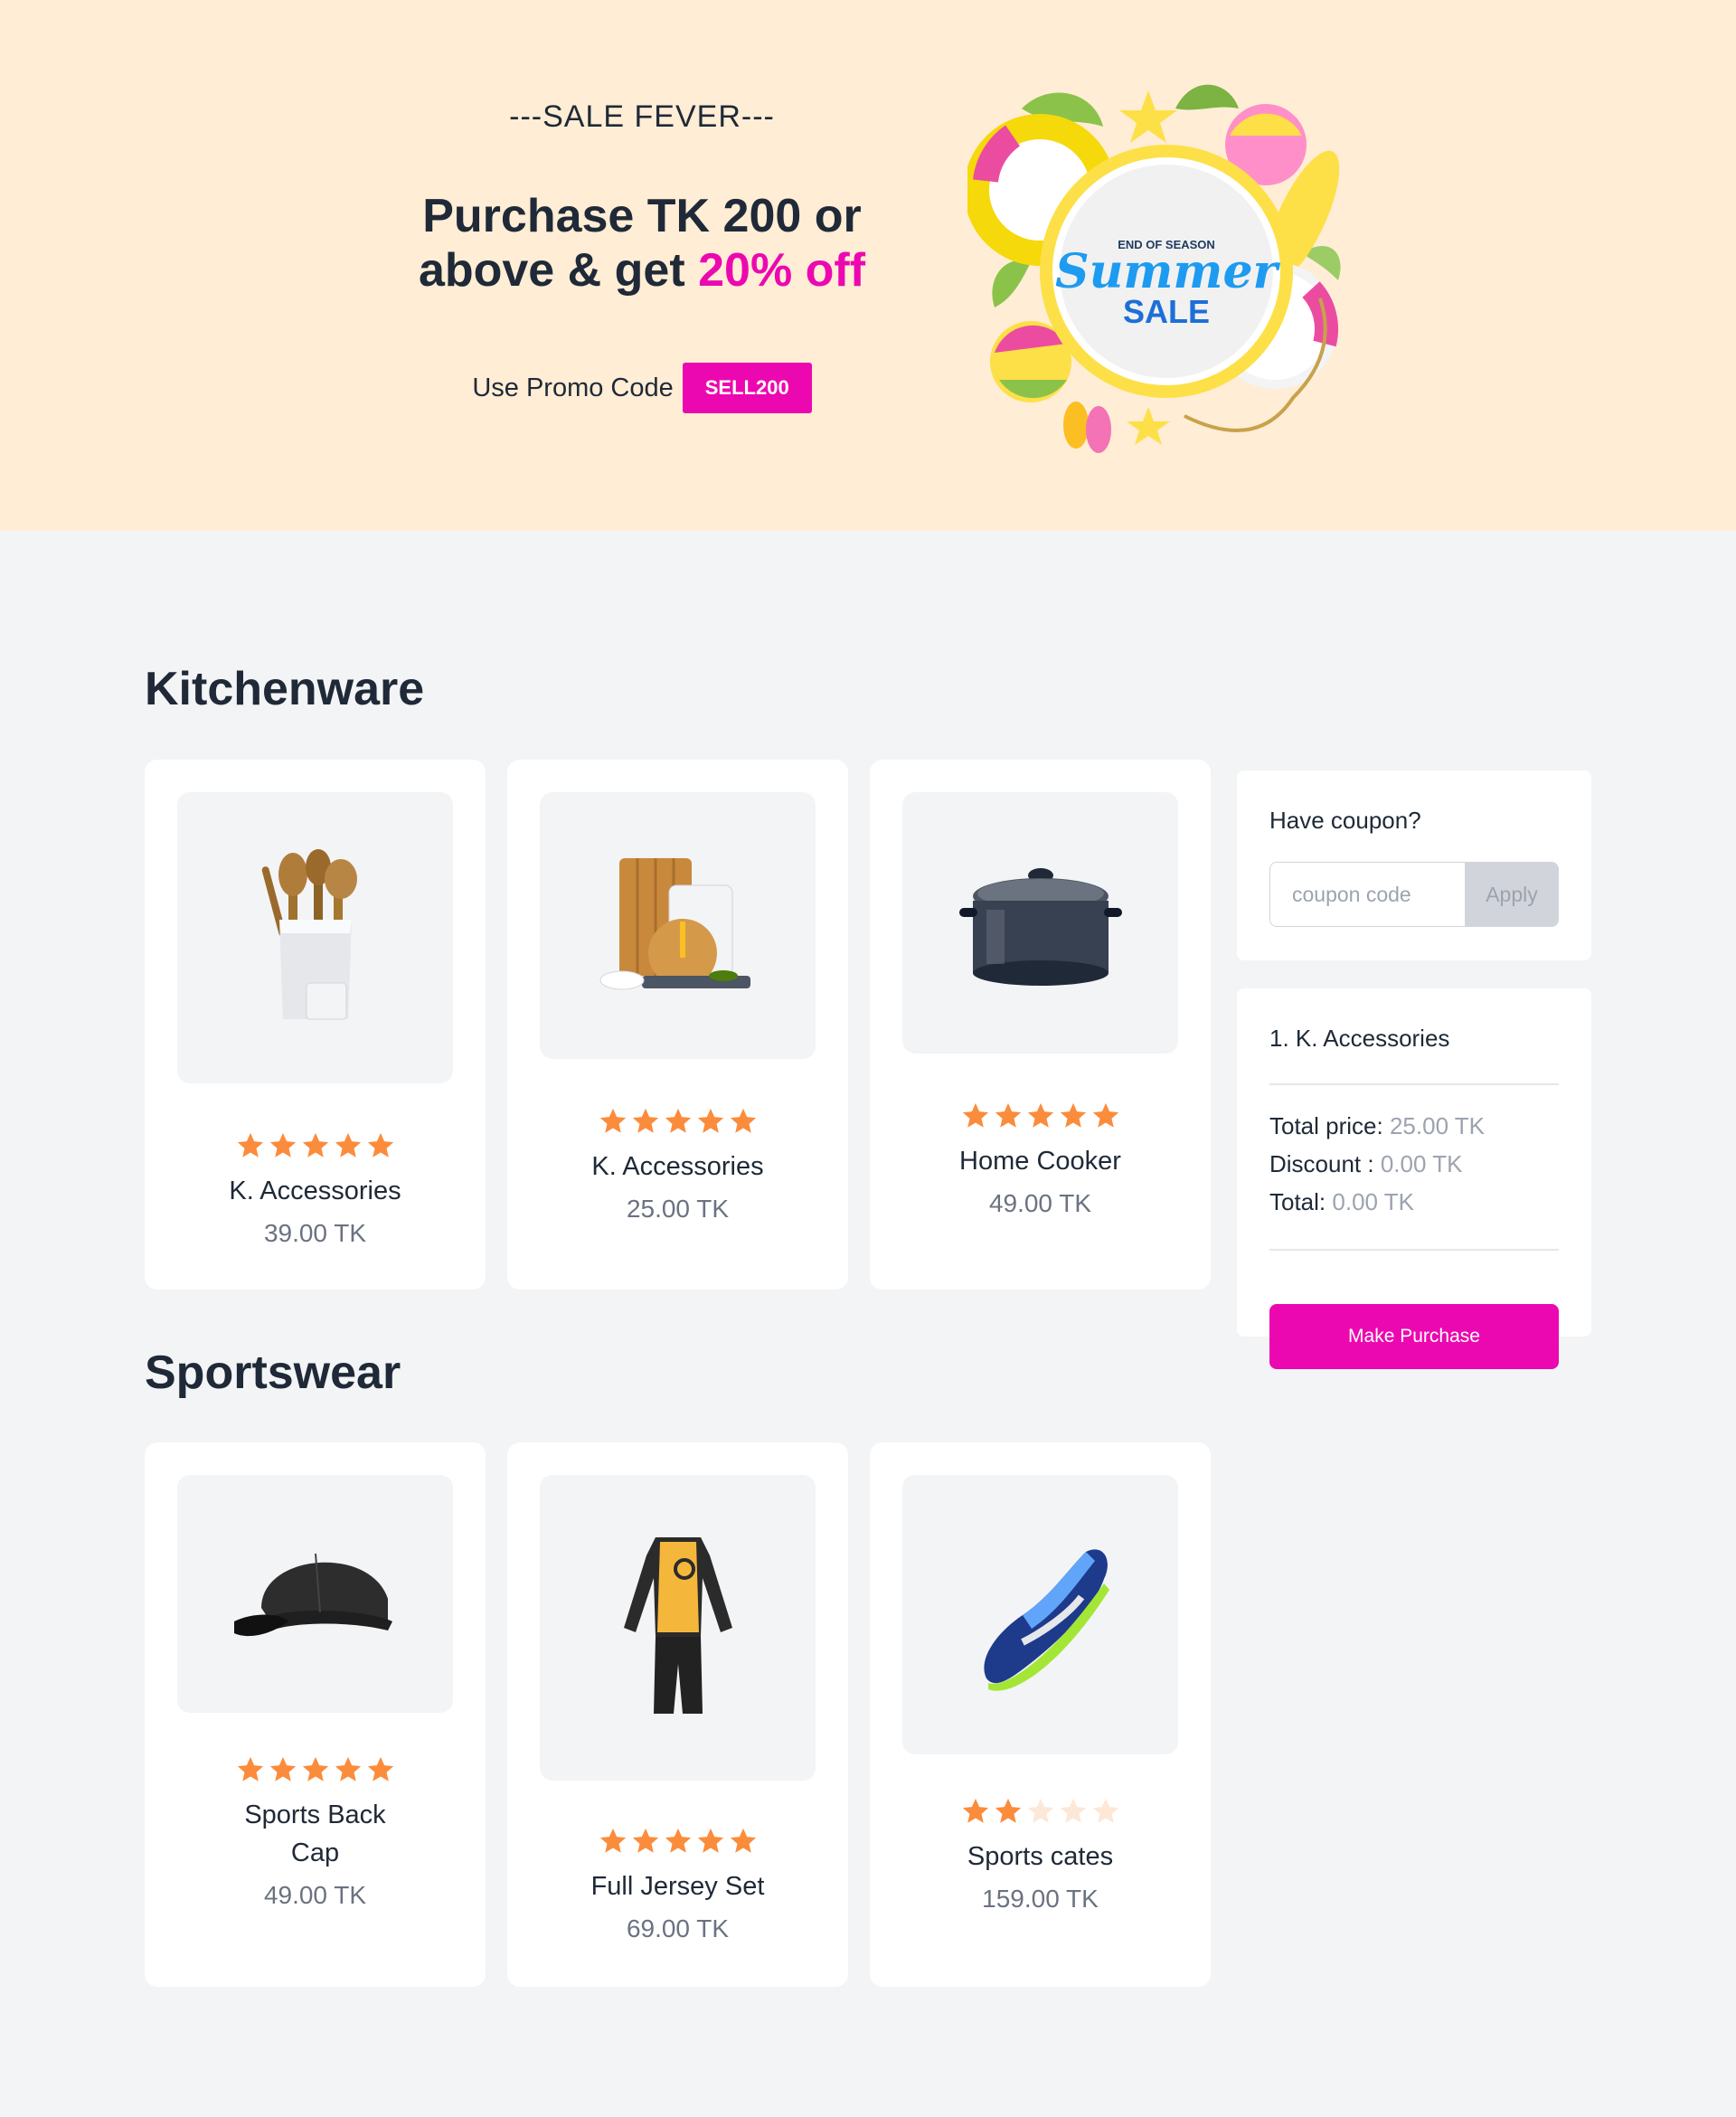  Describe the element at coordinates (1414, 1336) in the screenshot. I see `make-purchase-button: Make Purchase` at that location.